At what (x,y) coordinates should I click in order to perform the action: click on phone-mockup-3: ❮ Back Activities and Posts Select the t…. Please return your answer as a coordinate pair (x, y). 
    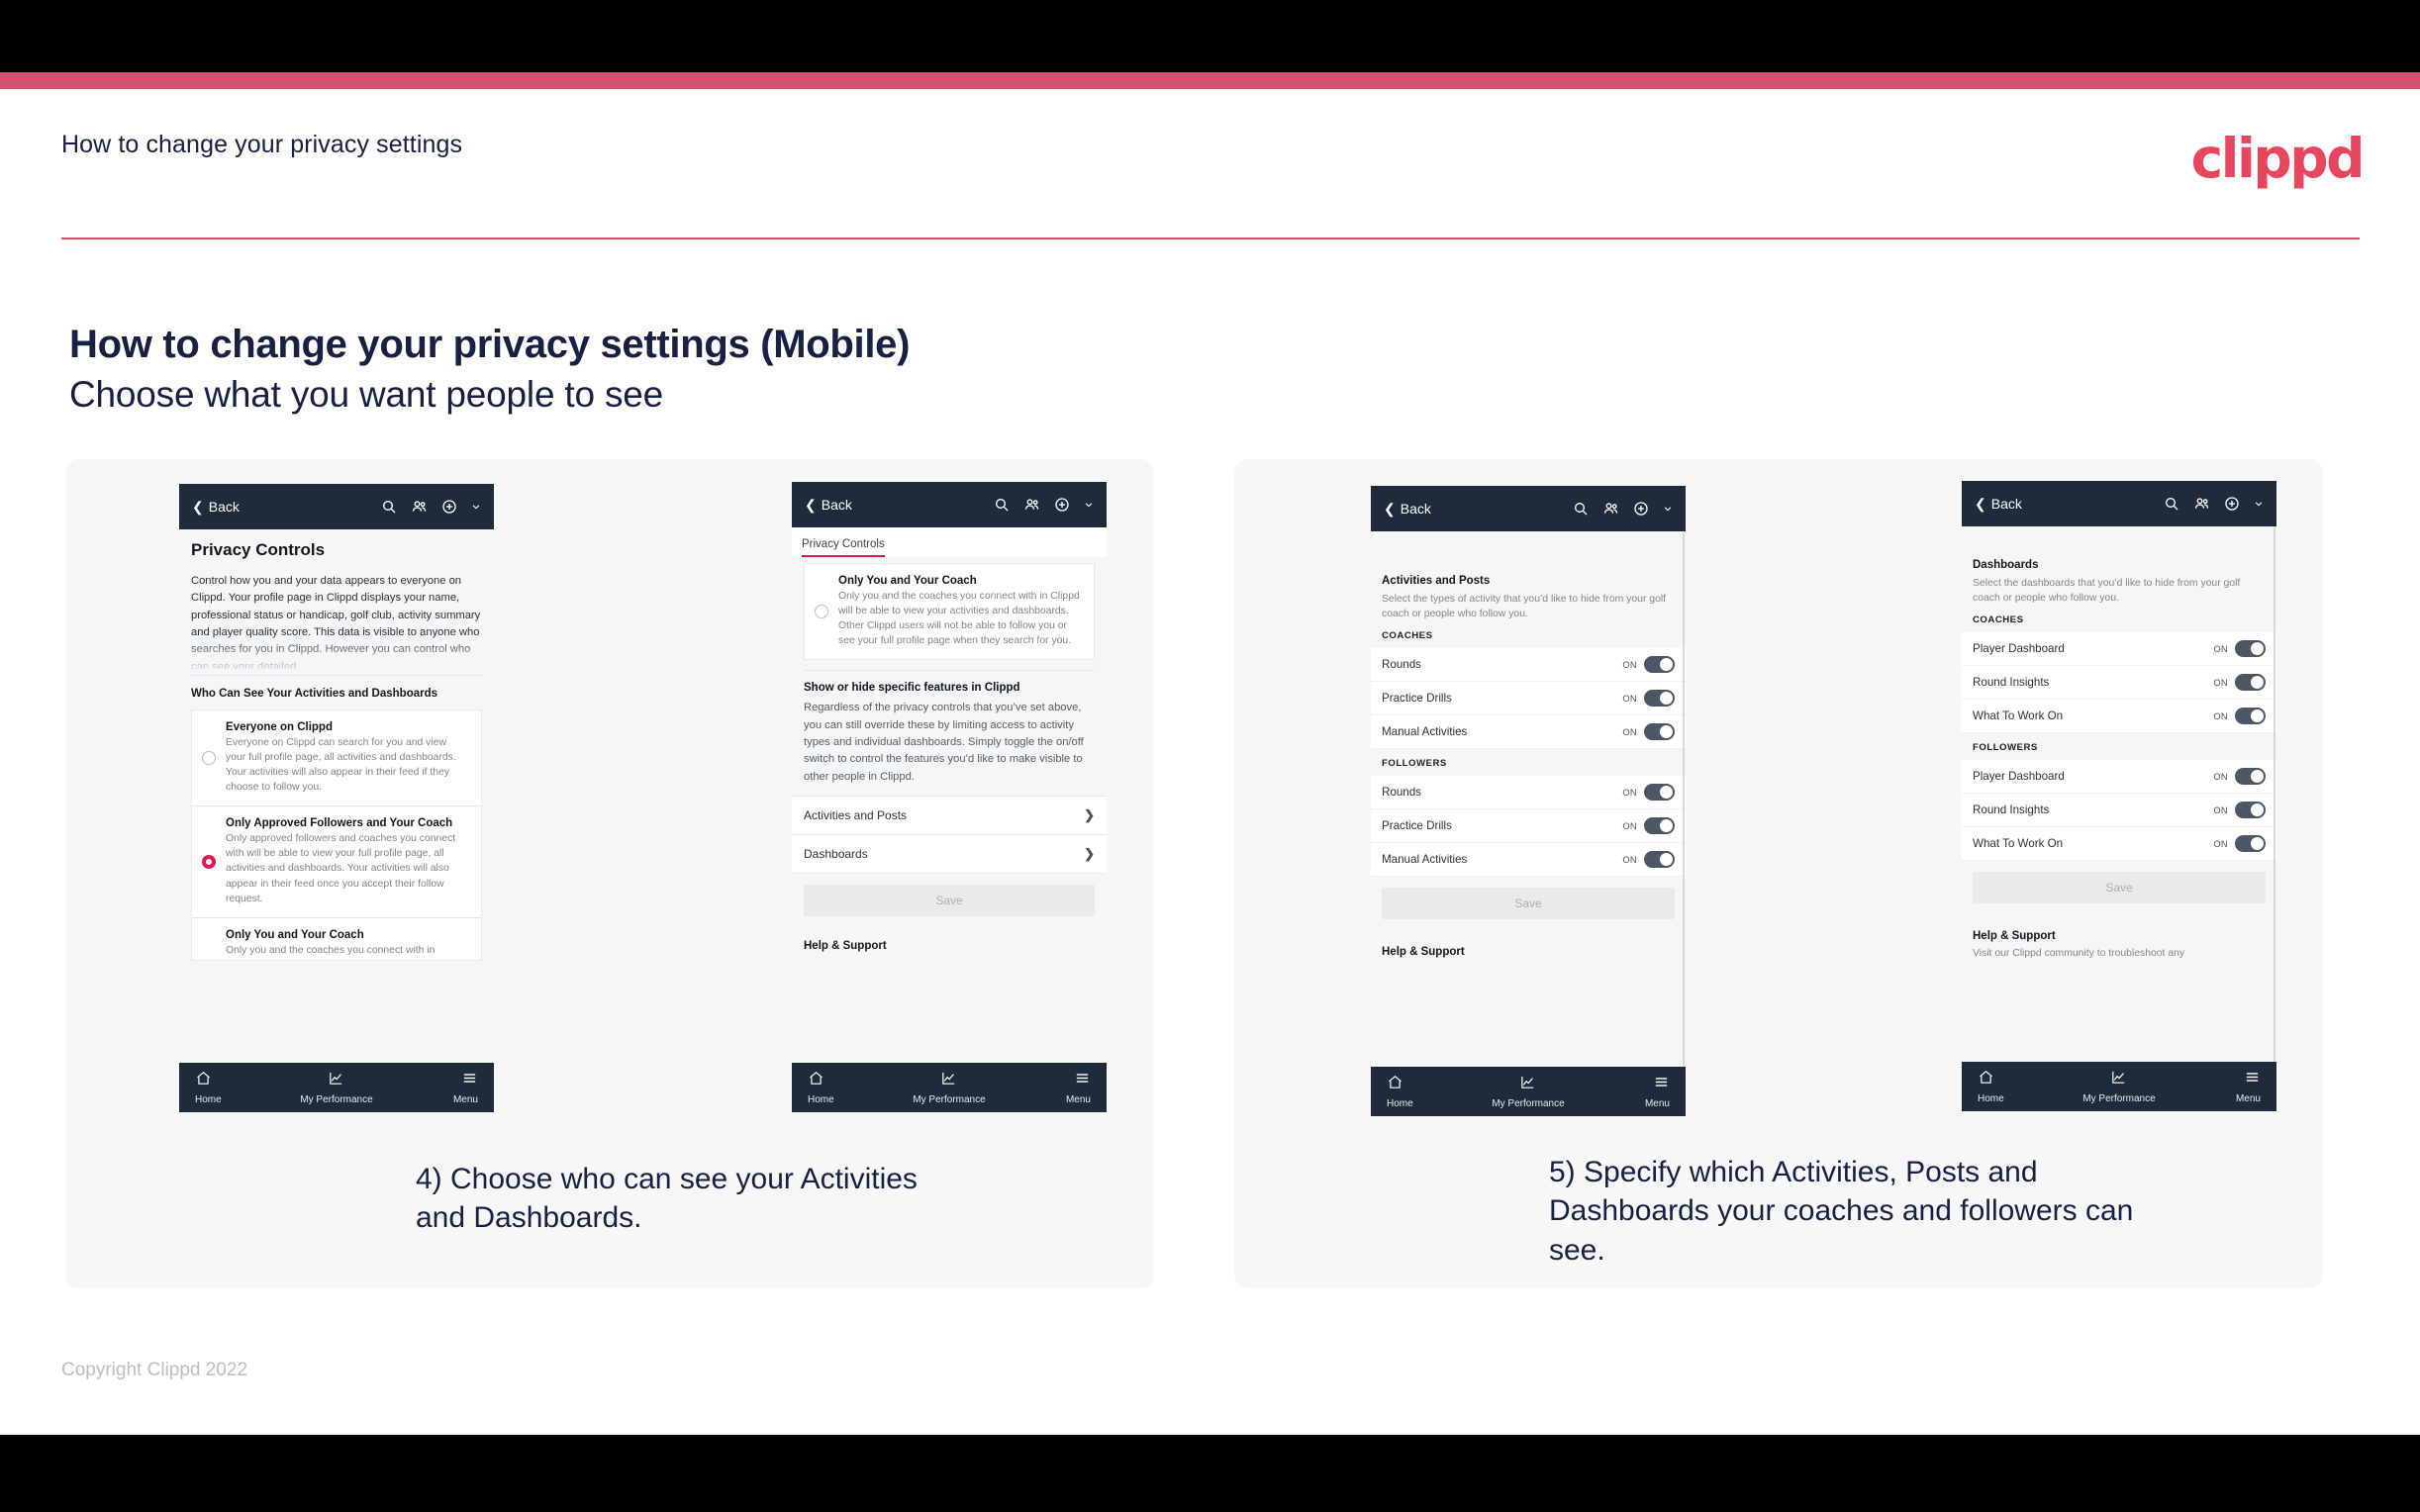
    Looking at the image, I should click on (1528, 801).